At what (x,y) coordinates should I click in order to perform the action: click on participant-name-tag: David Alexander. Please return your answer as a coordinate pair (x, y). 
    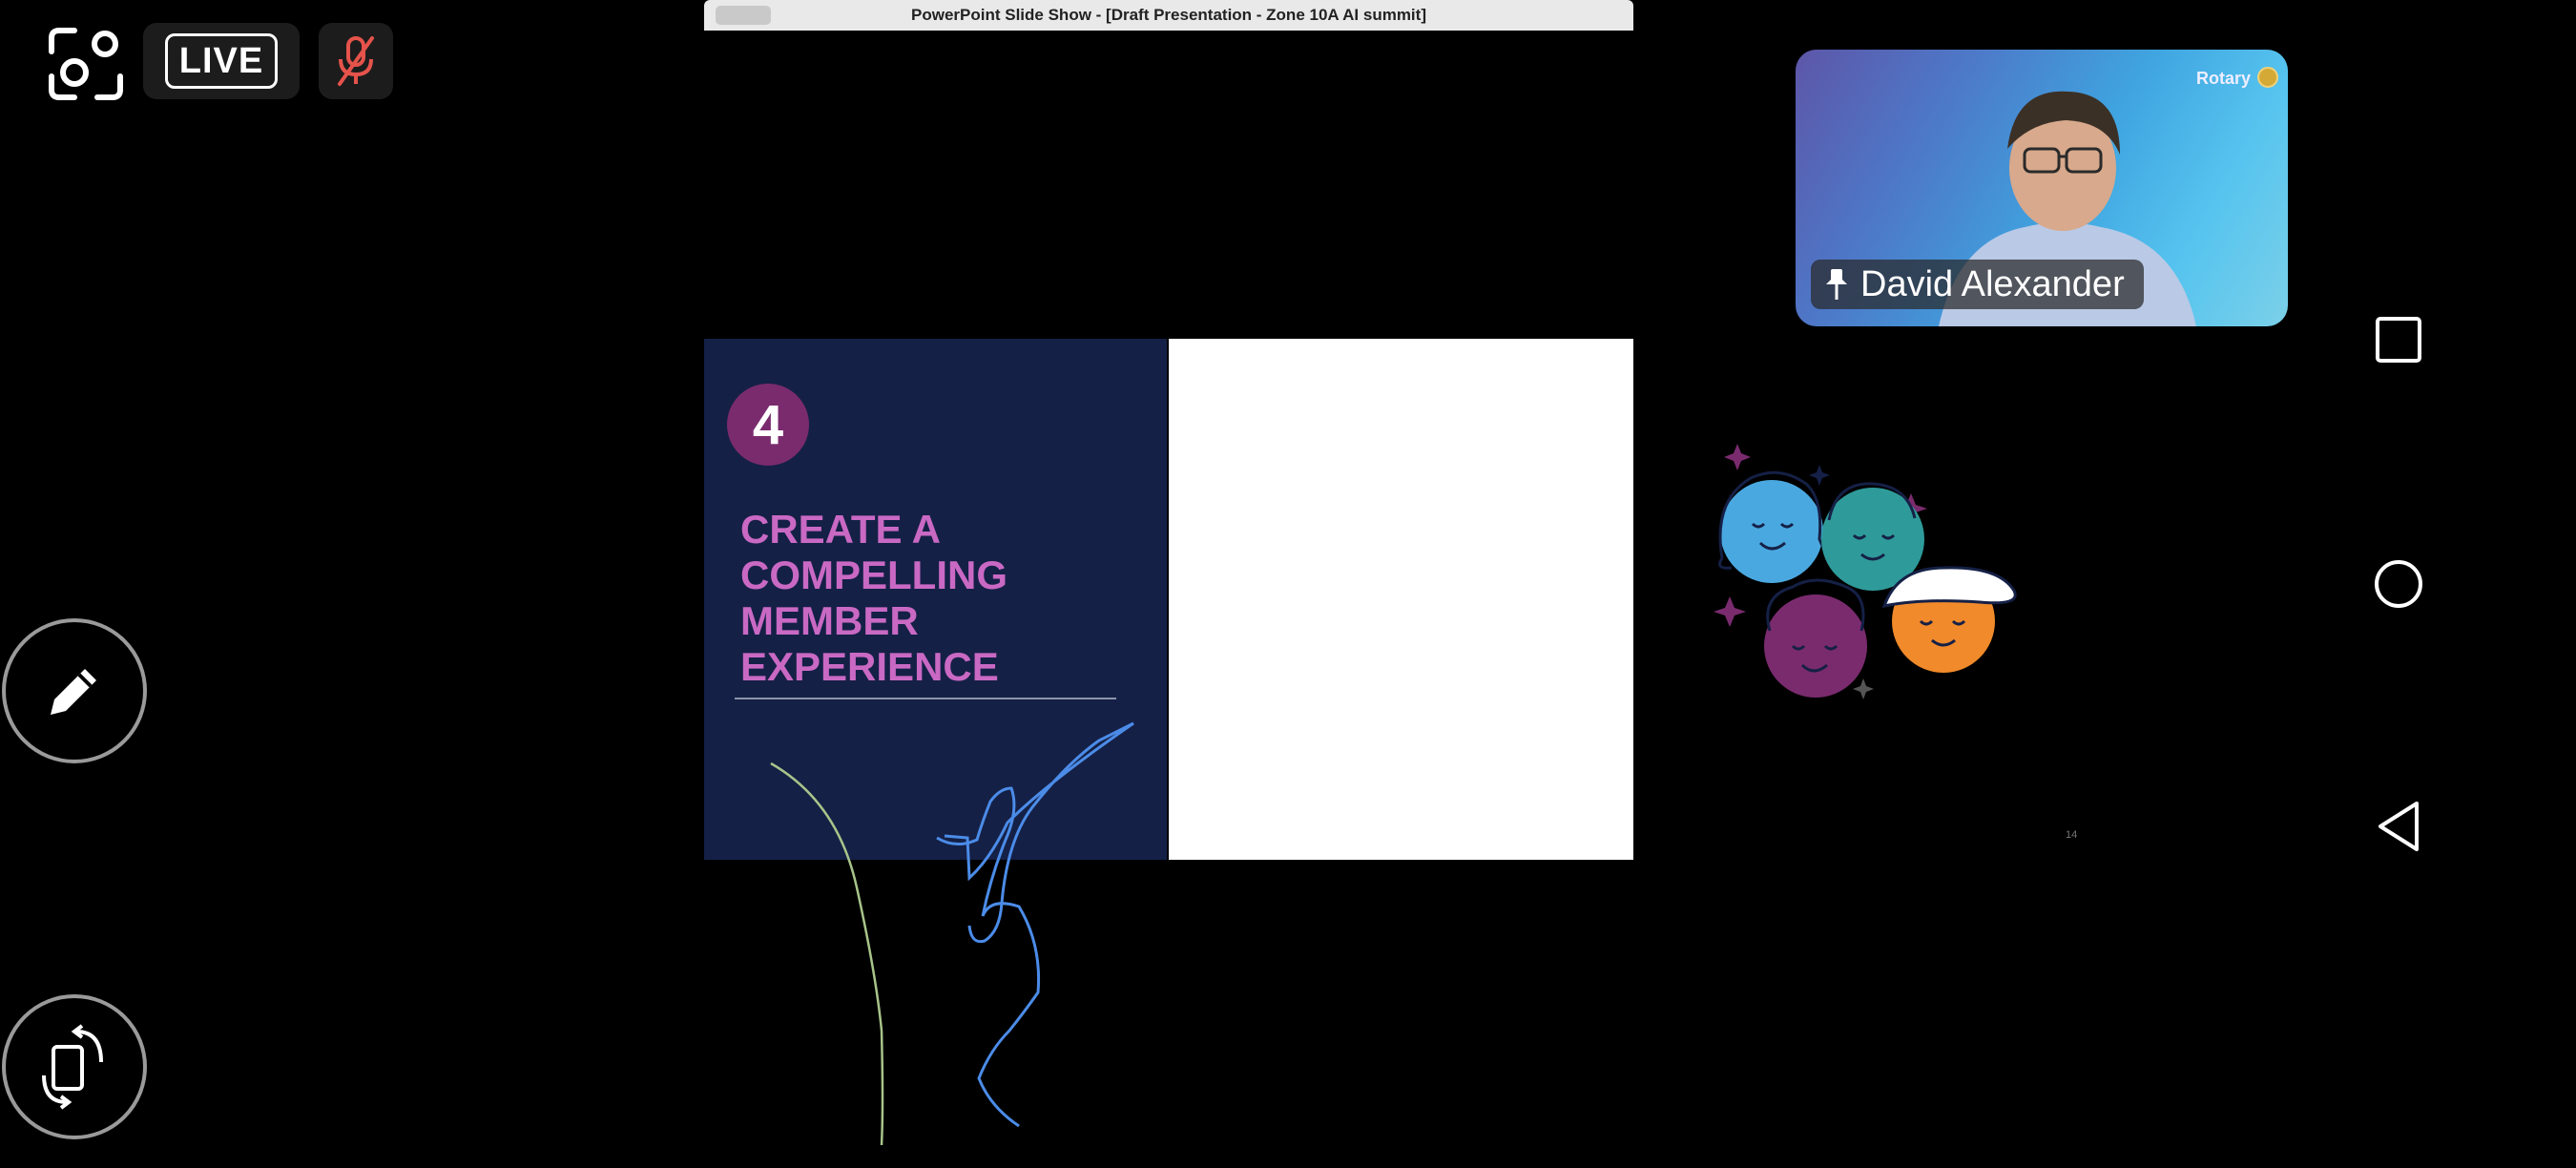
    Looking at the image, I should click on (1977, 284).